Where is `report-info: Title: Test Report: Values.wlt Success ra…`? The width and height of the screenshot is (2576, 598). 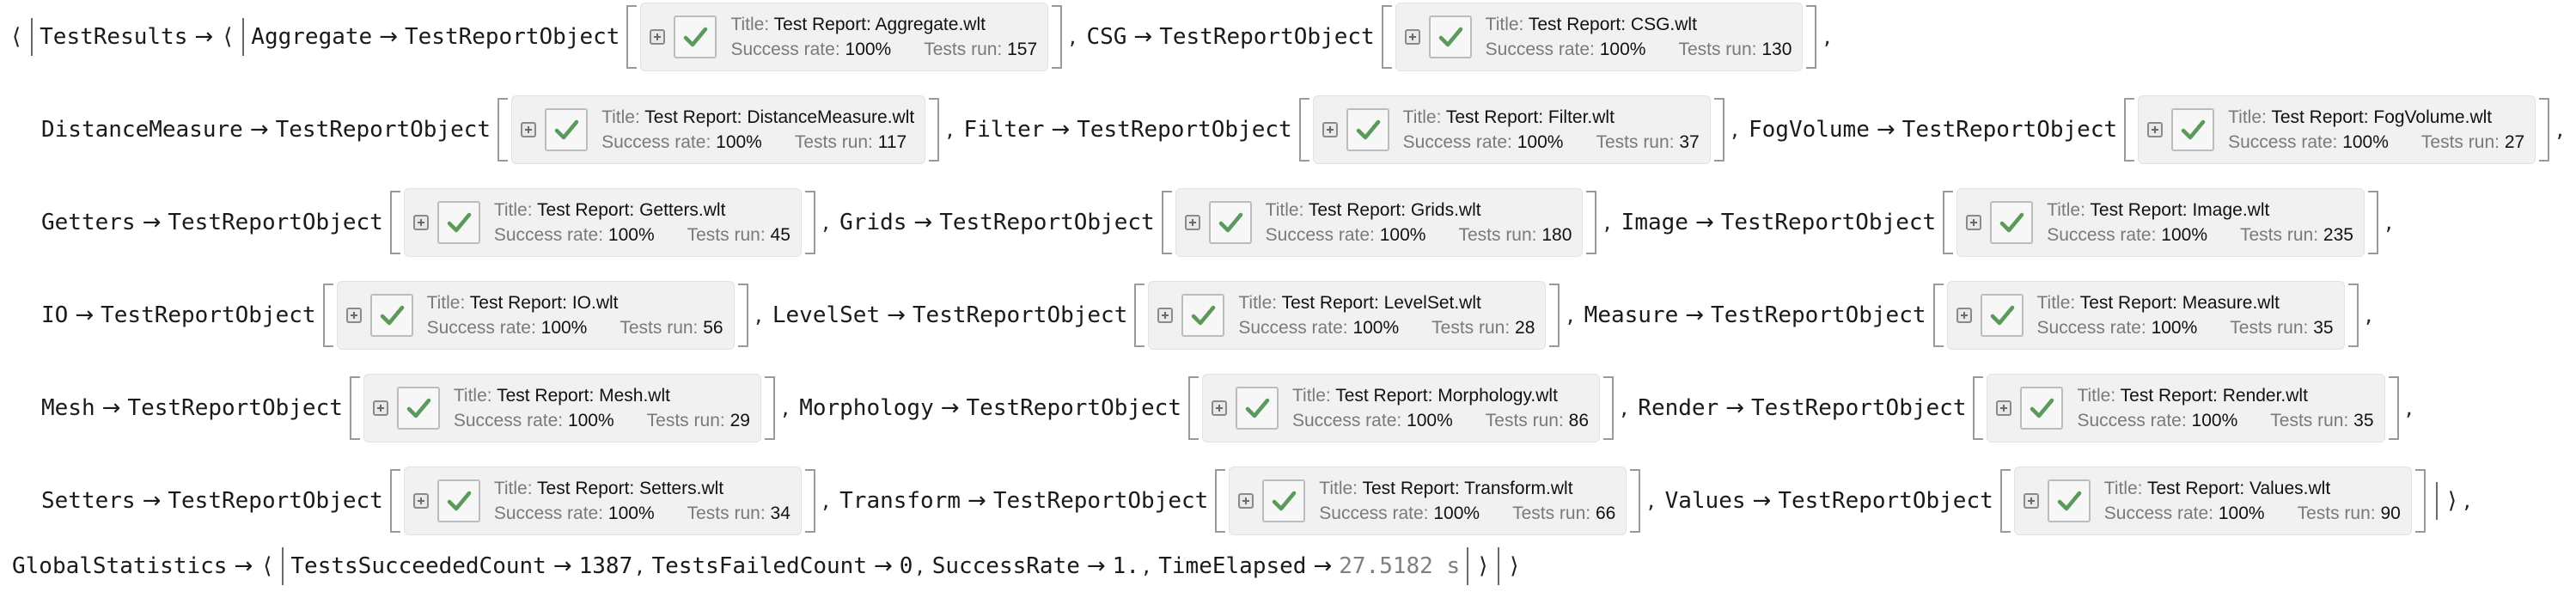
report-info: Title: Test Report: Values.wlt Success ra… is located at coordinates (2252, 501).